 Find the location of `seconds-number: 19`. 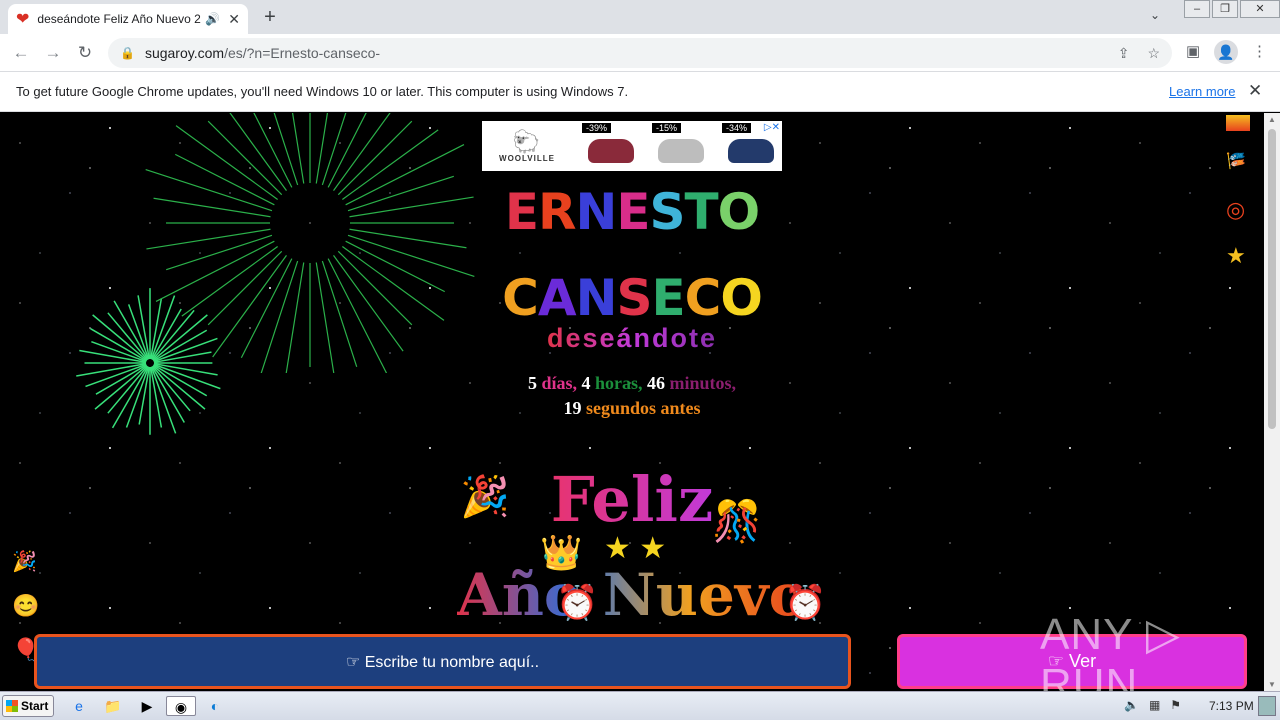

seconds-number: 19 is located at coordinates (572, 408).